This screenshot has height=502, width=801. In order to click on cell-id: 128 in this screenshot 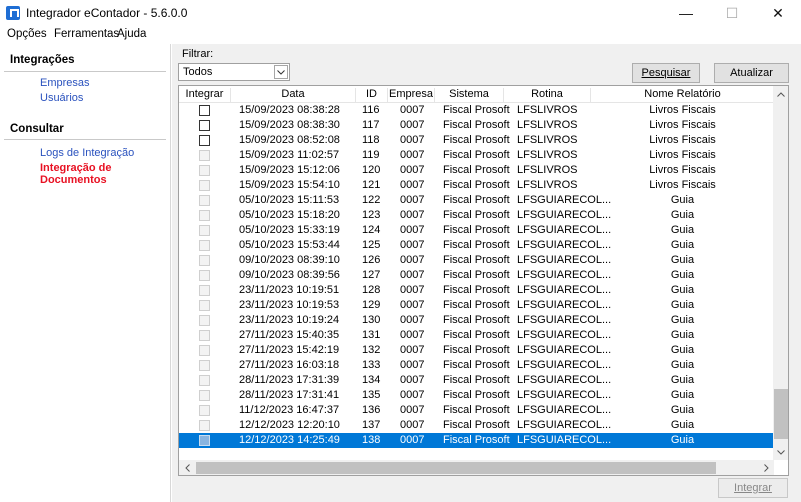, I will do `click(371, 290)`.